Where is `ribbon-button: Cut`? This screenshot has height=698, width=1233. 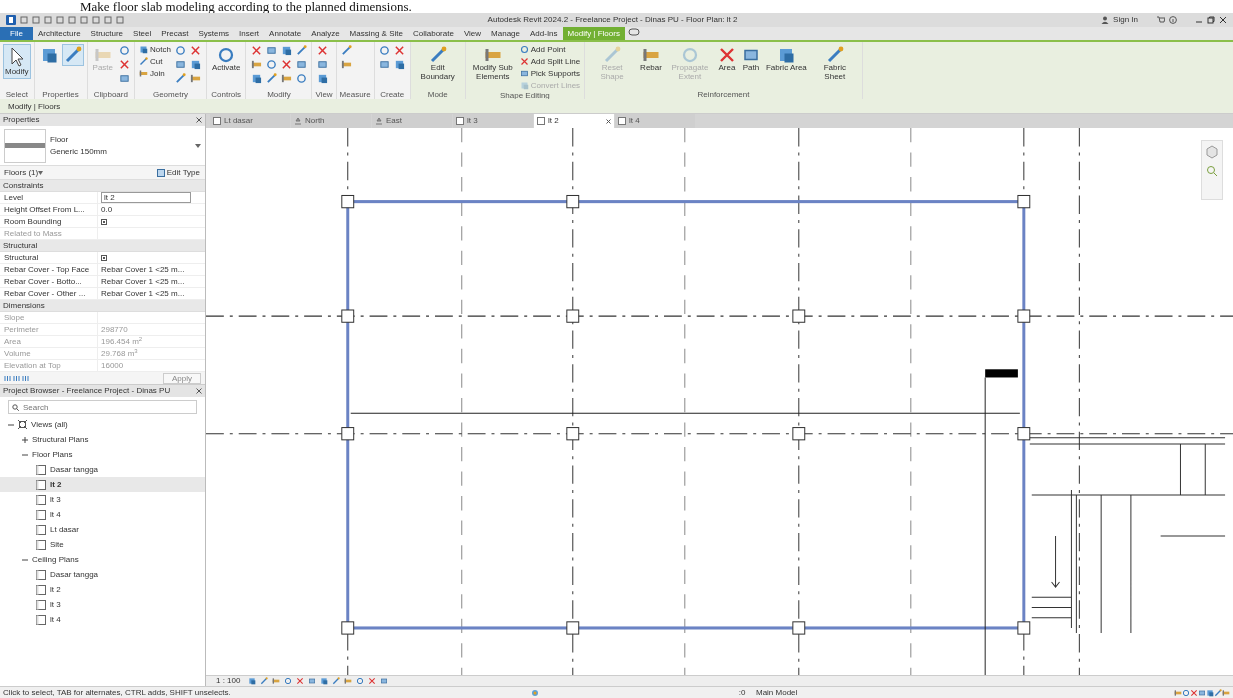
ribbon-button: Cut is located at coordinates (155, 61).